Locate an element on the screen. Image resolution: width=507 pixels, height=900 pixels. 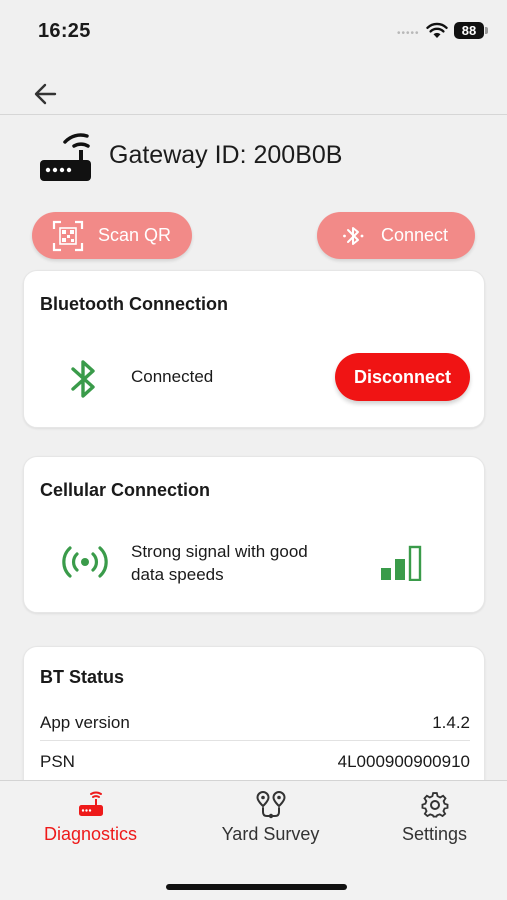
back-arrow-icon is located at coordinates (46, 94).